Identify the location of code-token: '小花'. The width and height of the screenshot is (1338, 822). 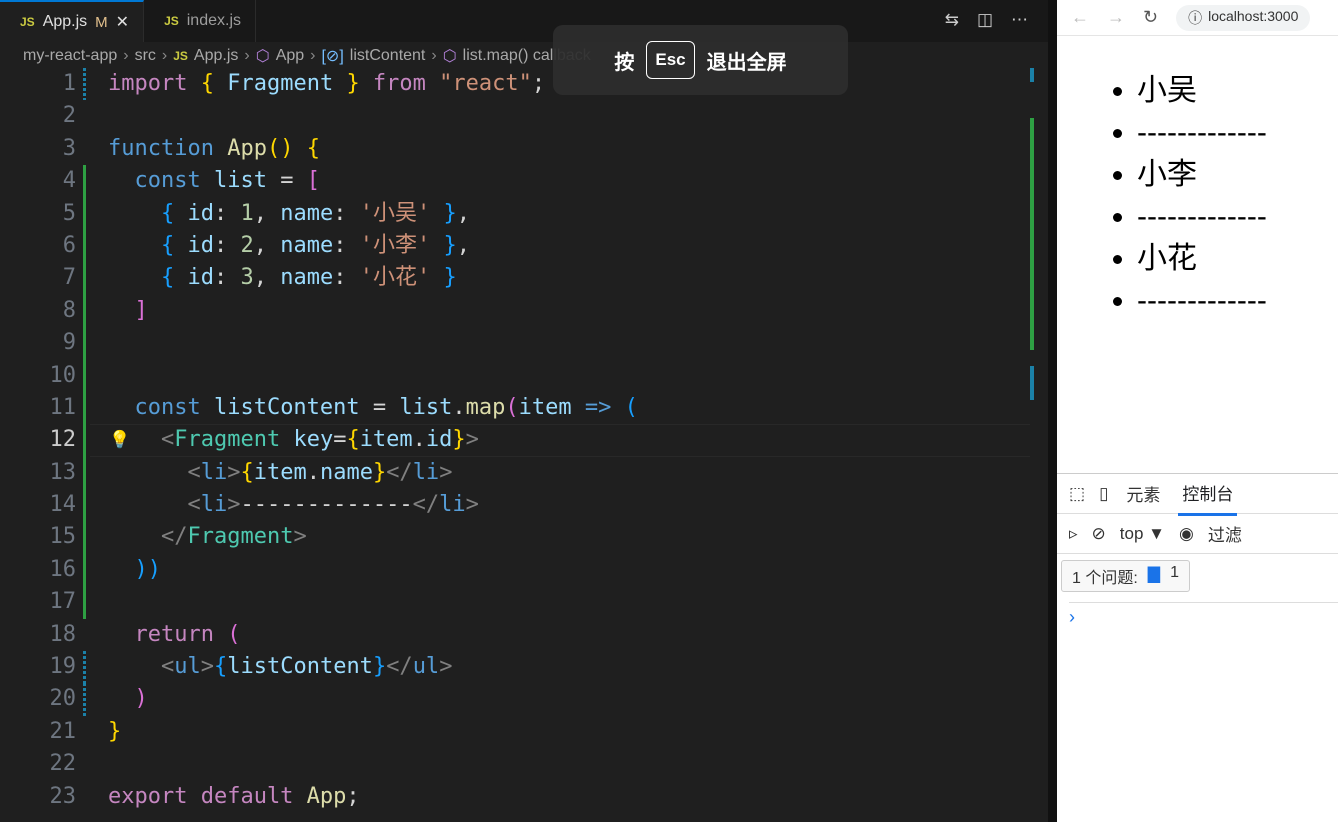
(395, 278).